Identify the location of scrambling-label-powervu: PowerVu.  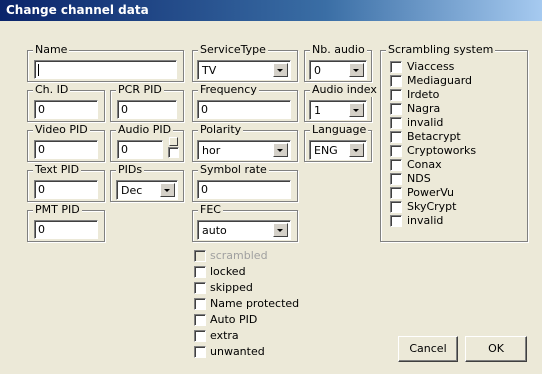
(430, 192).